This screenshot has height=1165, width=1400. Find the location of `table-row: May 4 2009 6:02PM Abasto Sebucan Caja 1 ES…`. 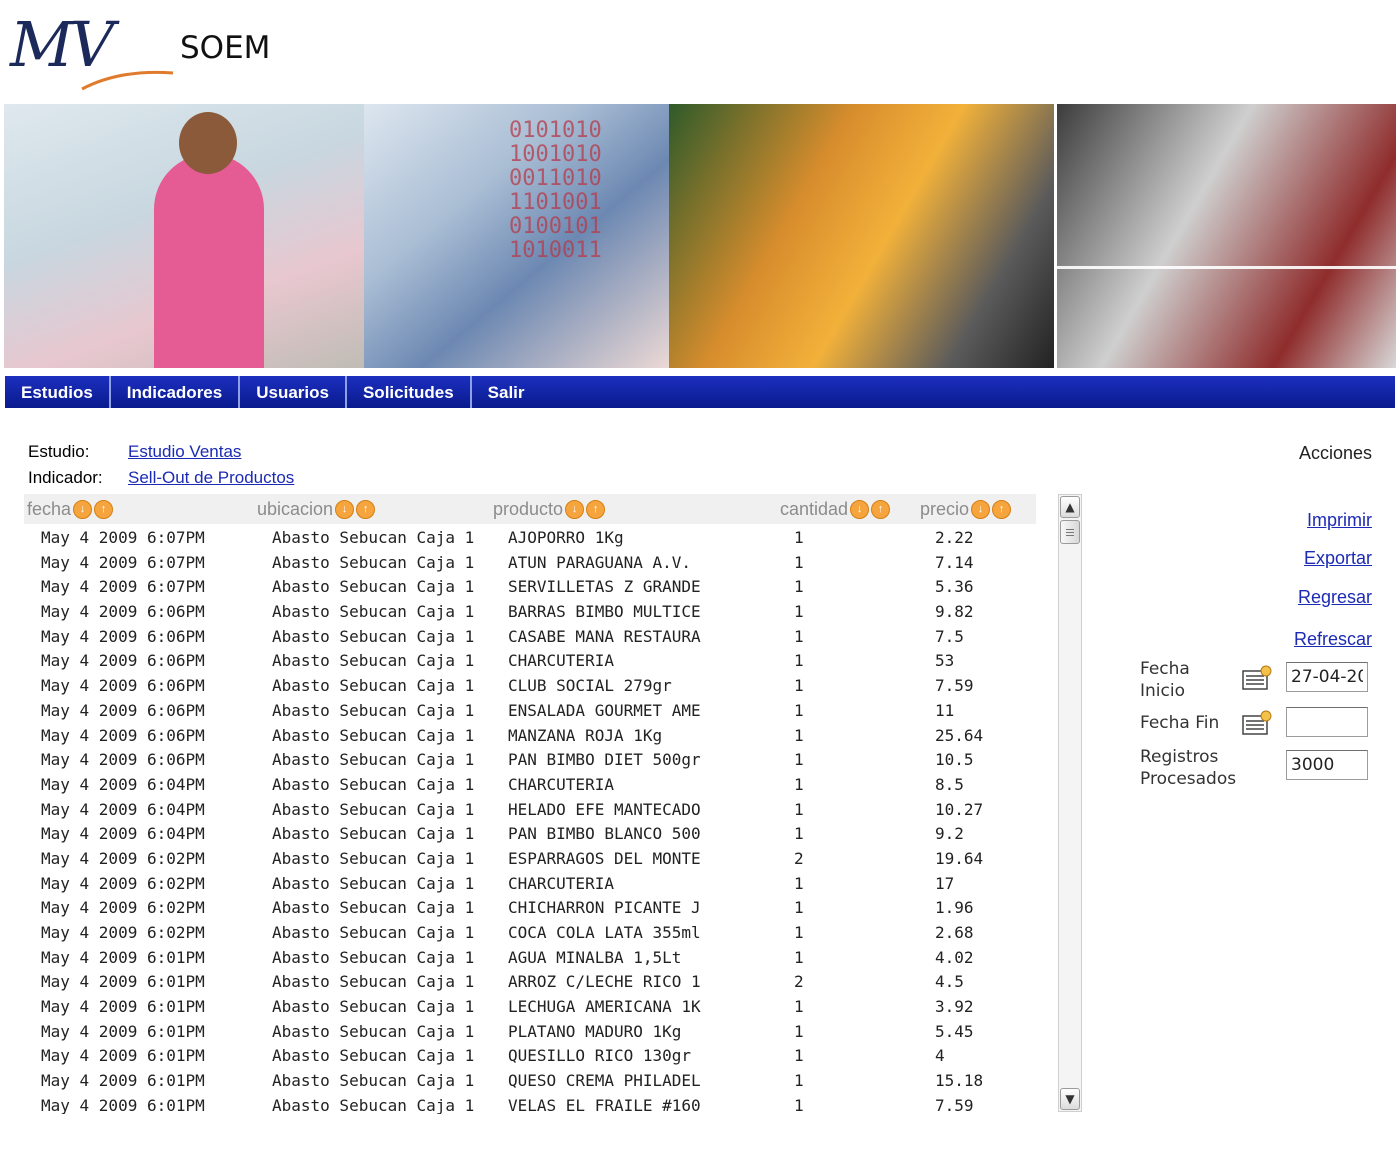

table-row: May 4 2009 6:02PM Abasto Sebucan Caja 1 ES… is located at coordinates (530, 859).